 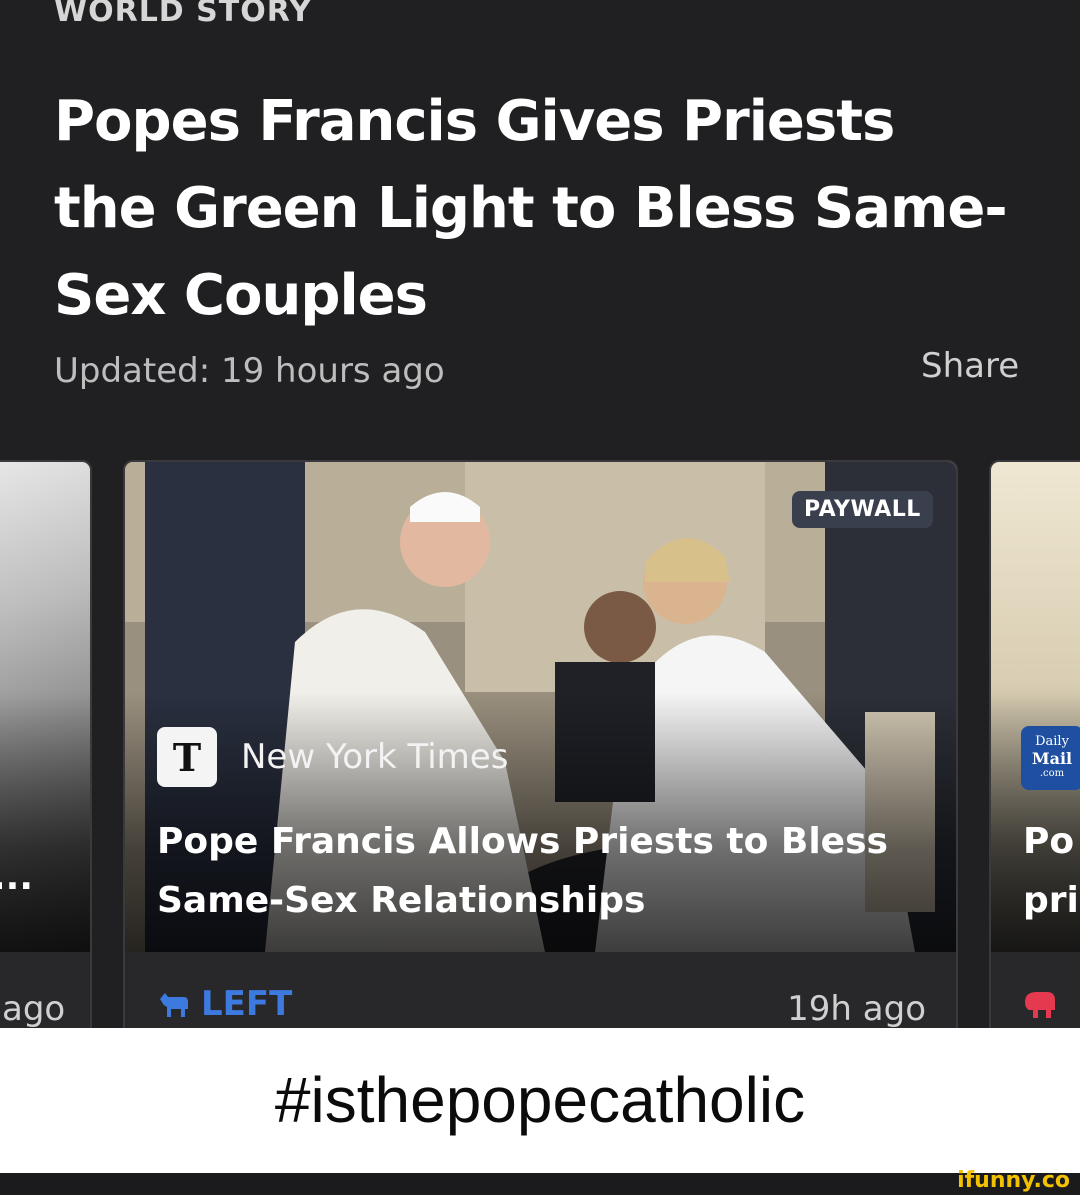 What do you see at coordinates (1013, 1180) in the screenshot?
I see `ifunny-watermark: ifunny.co` at bounding box center [1013, 1180].